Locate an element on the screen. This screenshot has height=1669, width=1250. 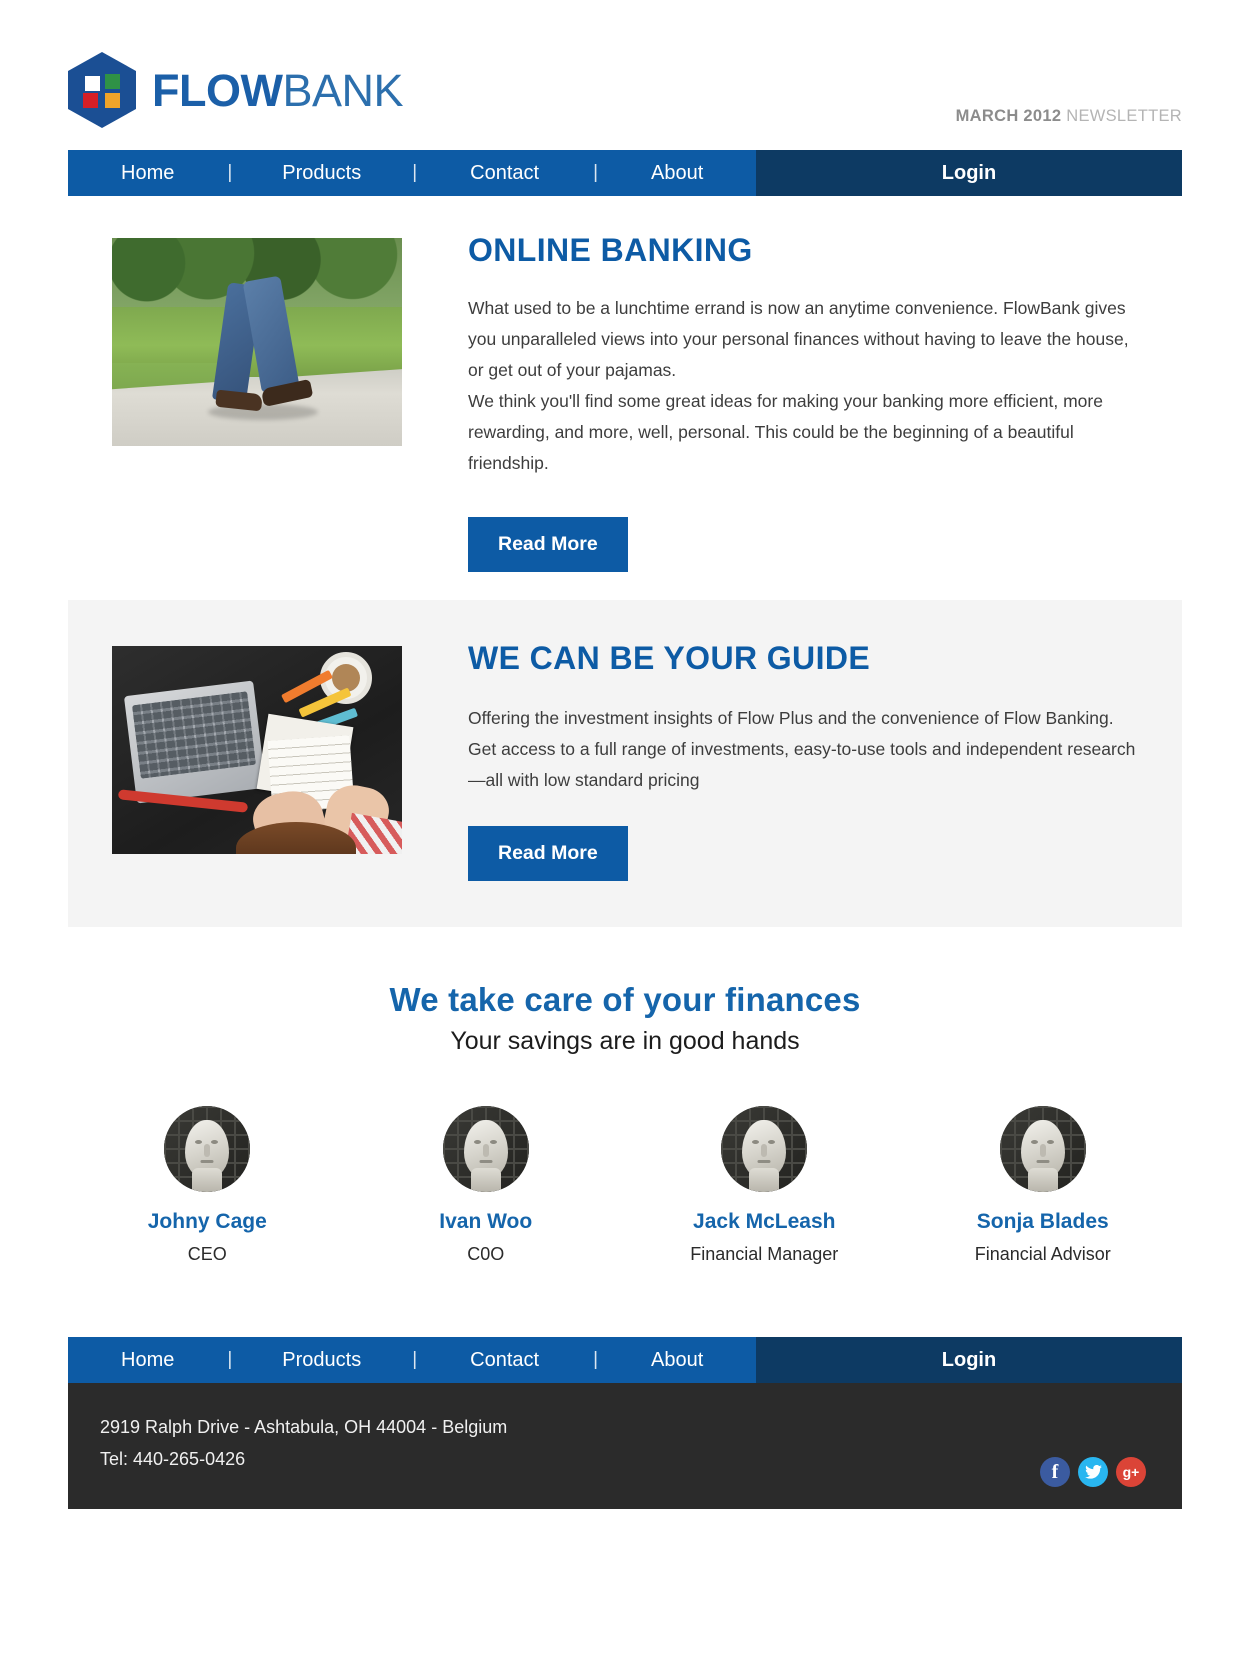
team-member-role: Financial Advisor is located at coordinates (1042, 1254).